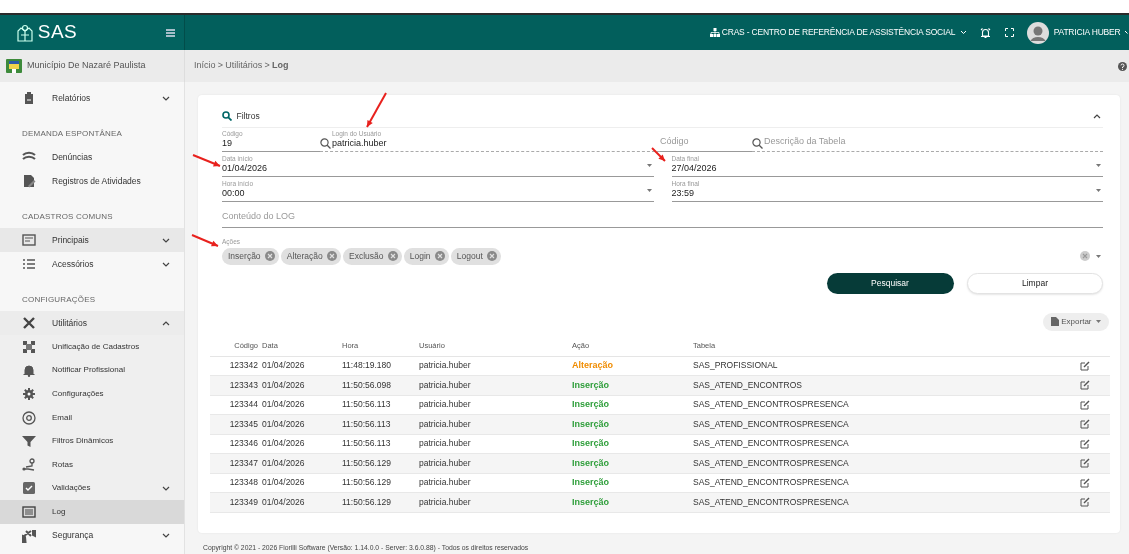  Describe the element at coordinates (1035, 283) in the screenshot. I see `clear-button: Limpar` at that location.